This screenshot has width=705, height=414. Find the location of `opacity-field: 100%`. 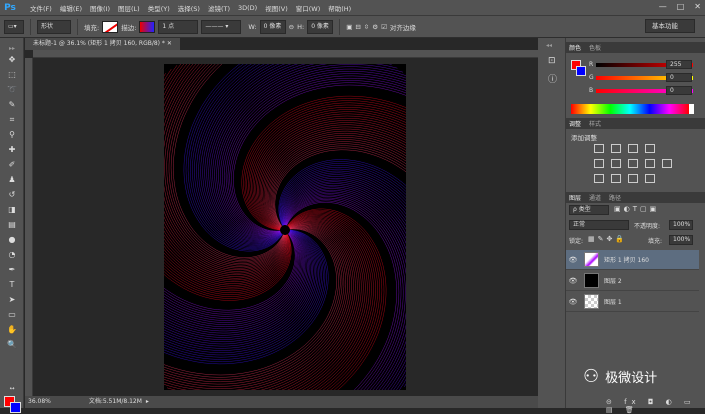

opacity-field: 100% is located at coordinates (681, 225).